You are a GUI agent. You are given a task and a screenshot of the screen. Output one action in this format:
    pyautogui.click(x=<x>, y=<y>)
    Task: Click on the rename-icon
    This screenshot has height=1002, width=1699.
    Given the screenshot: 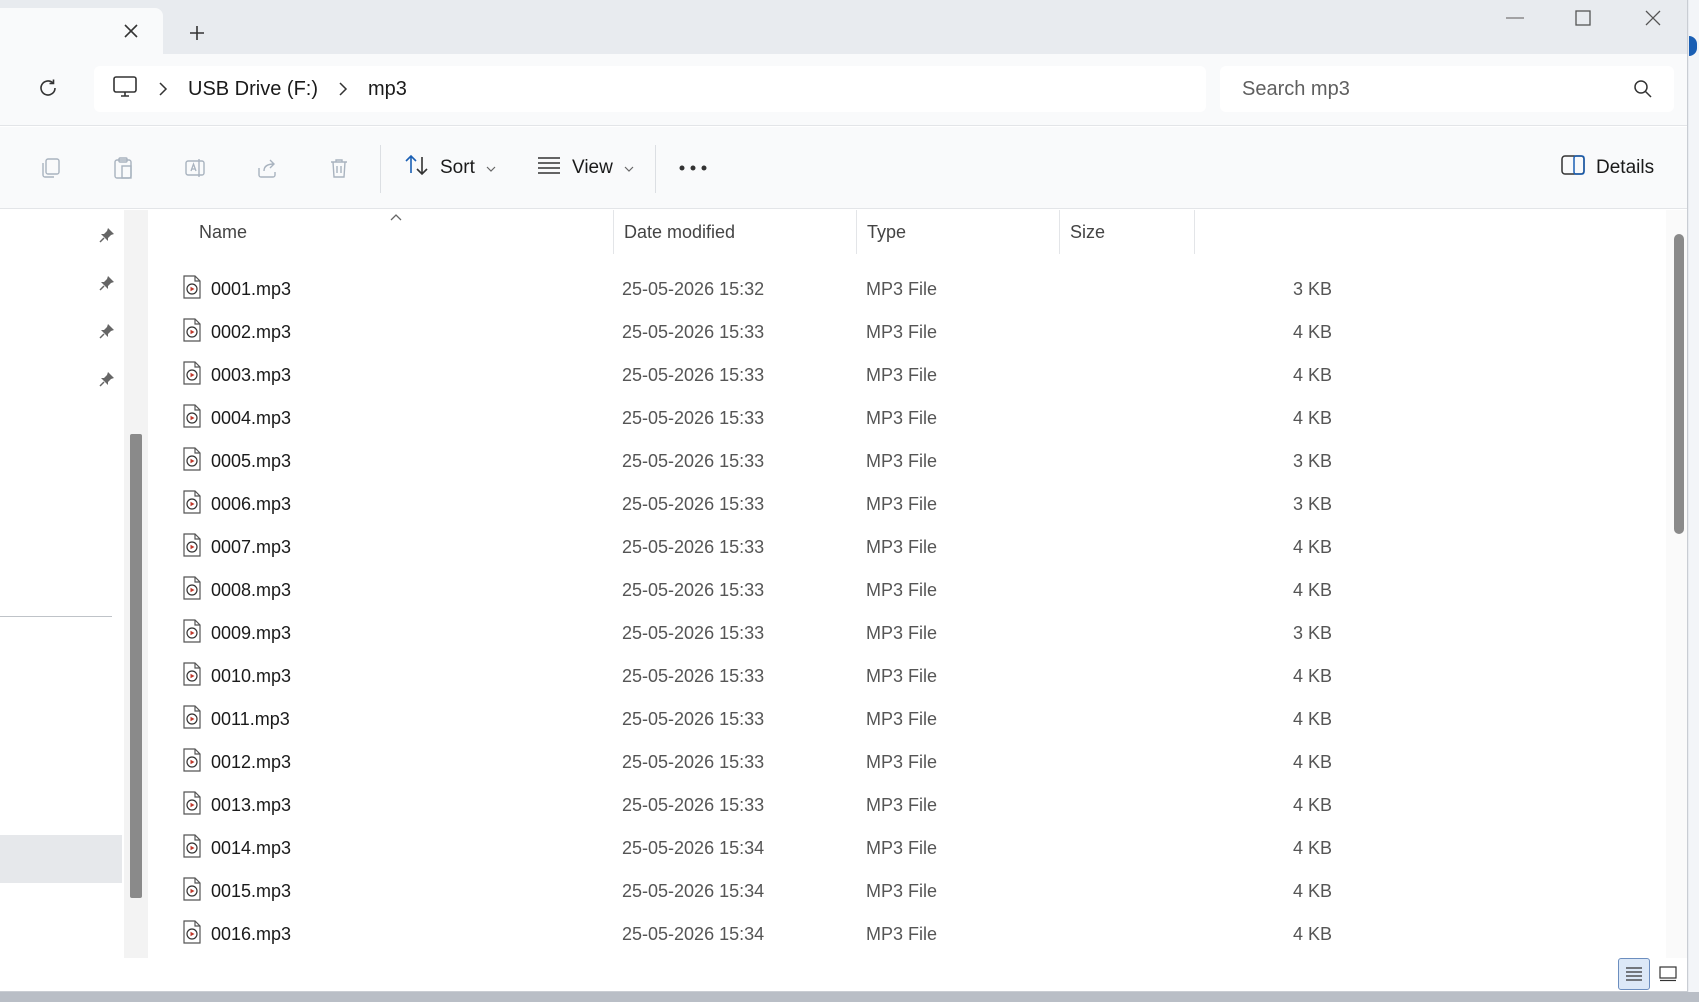 What is the action you would take?
    pyautogui.click(x=195, y=168)
    